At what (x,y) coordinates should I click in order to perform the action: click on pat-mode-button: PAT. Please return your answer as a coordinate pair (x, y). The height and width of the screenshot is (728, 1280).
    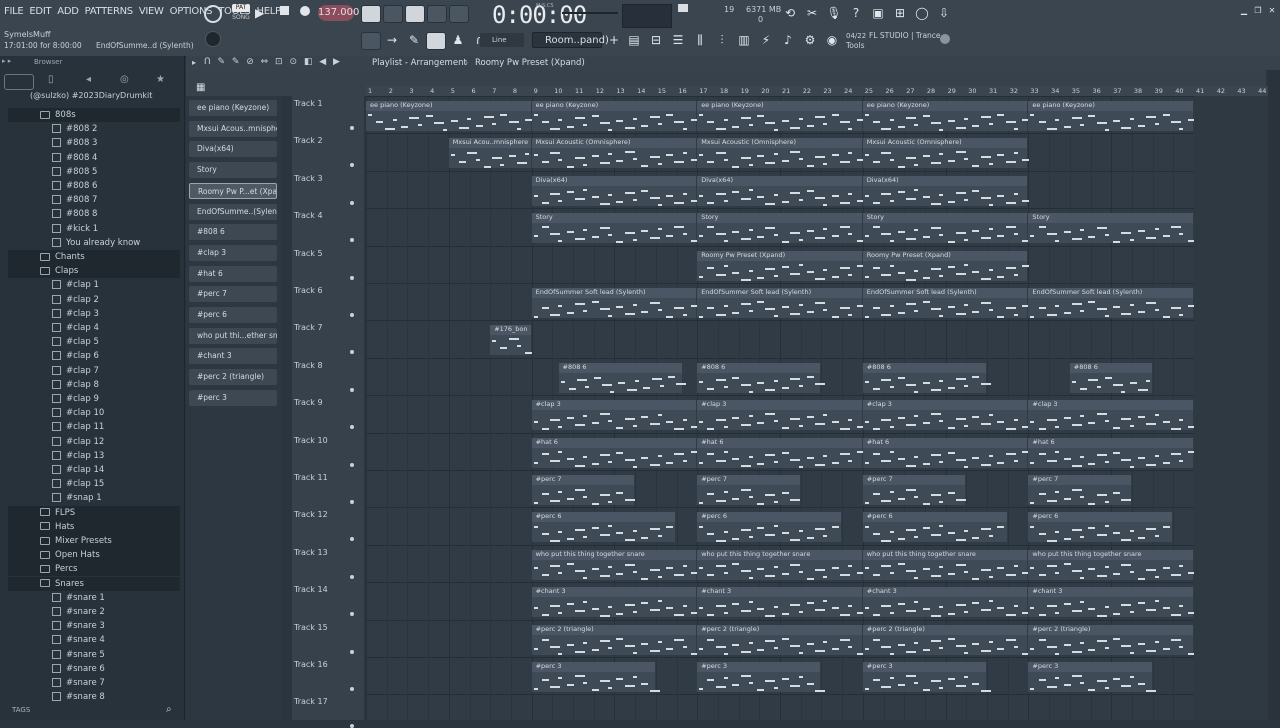
    Looking at the image, I should click on (241, 8).